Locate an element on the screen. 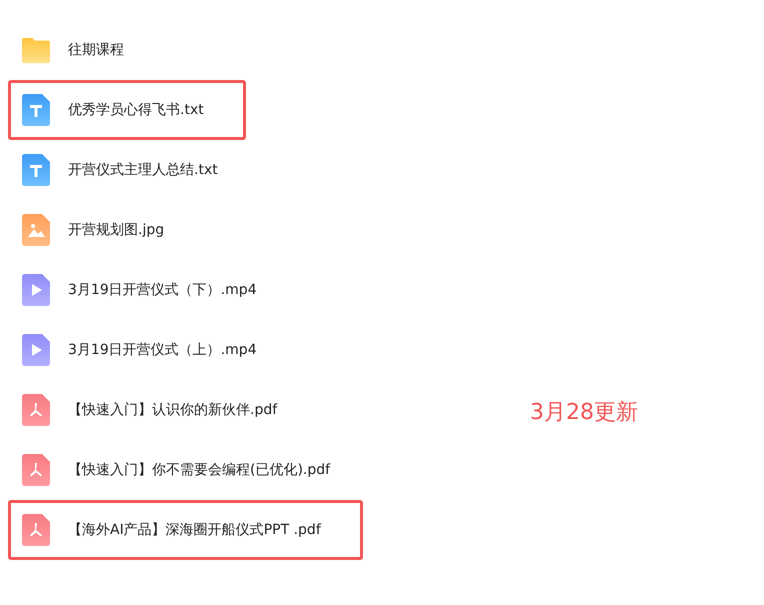  file-name: 开营规划图.jpg is located at coordinates (116, 230).